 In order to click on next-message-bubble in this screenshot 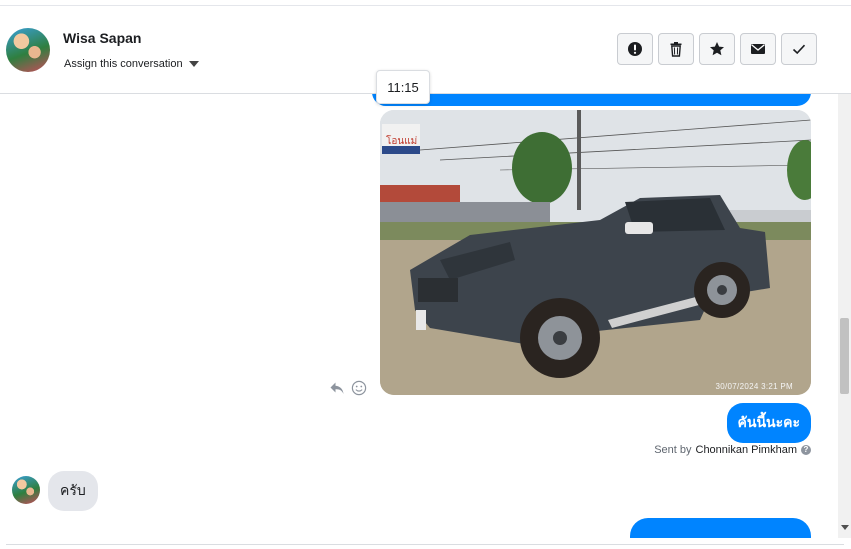, I will do `click(720, 528)`.